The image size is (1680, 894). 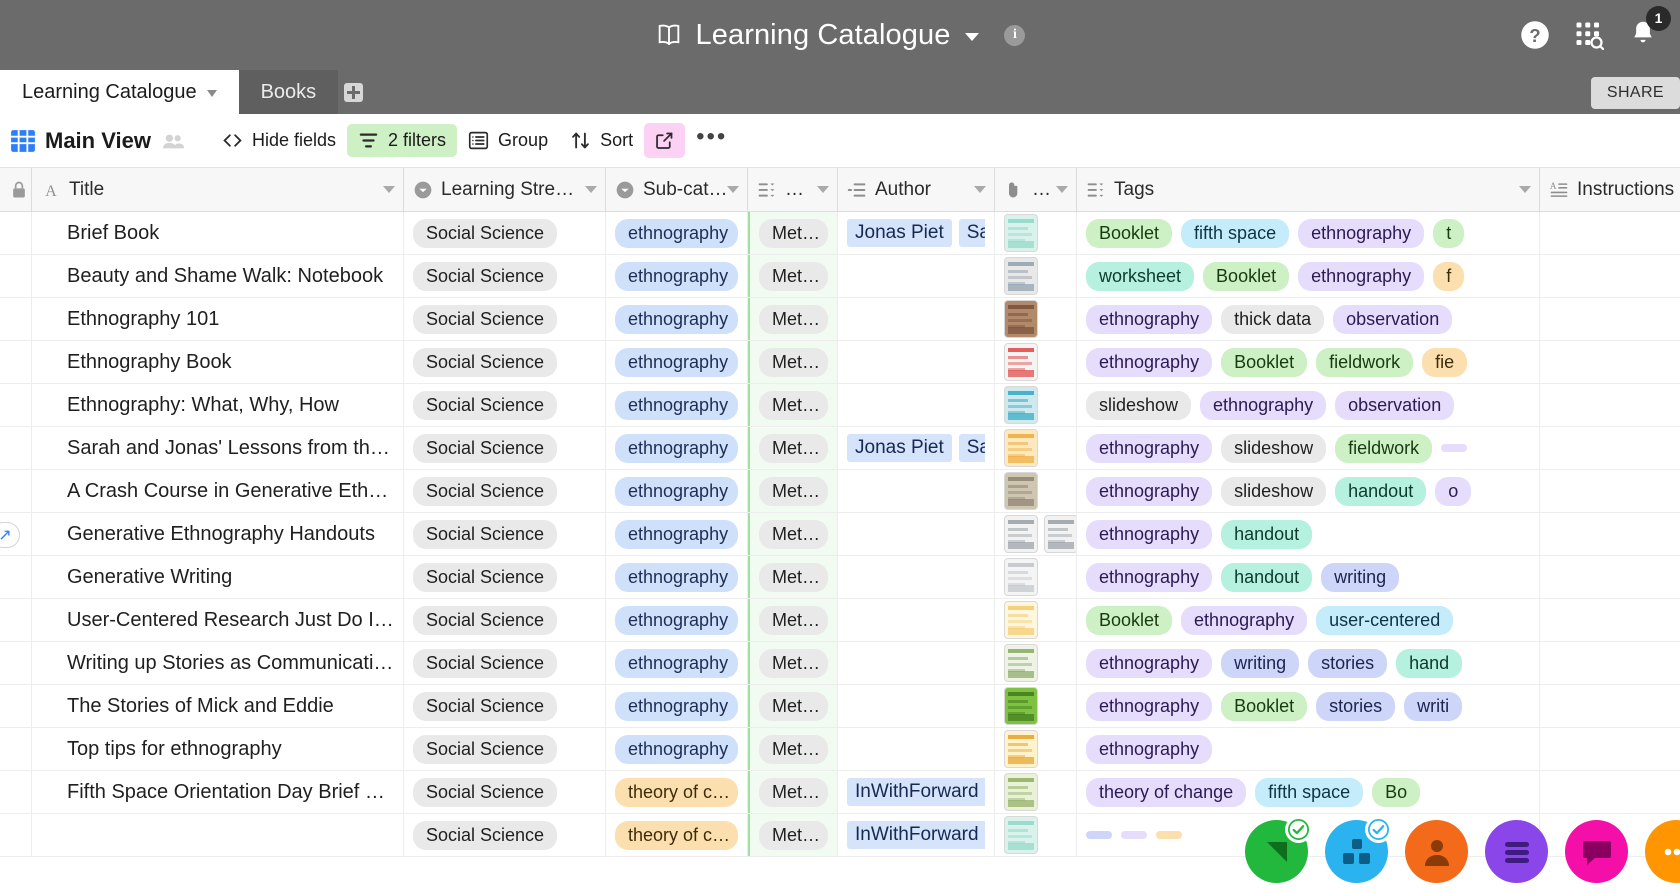 What do you see at coordinates (1358, 849) in the screenshot?
I see `blue-app-icon` at bounding box center [1358, 849].